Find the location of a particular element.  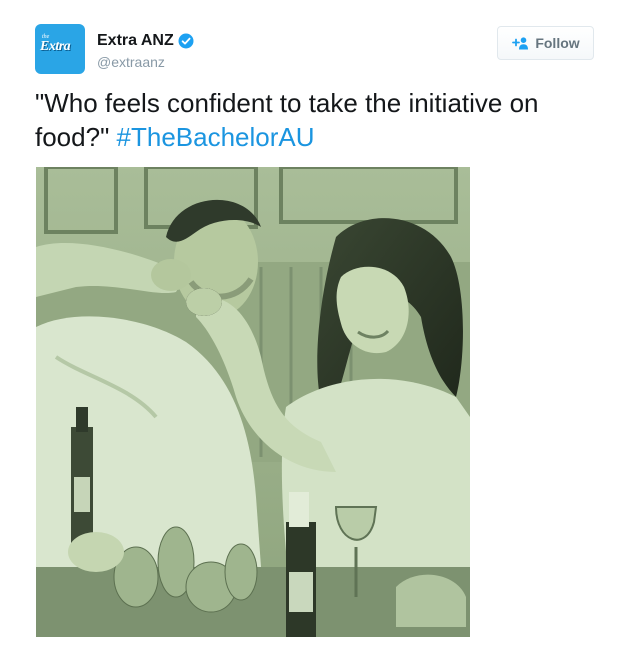

author-handle: @extraanz is located at coordinates (131, 62).